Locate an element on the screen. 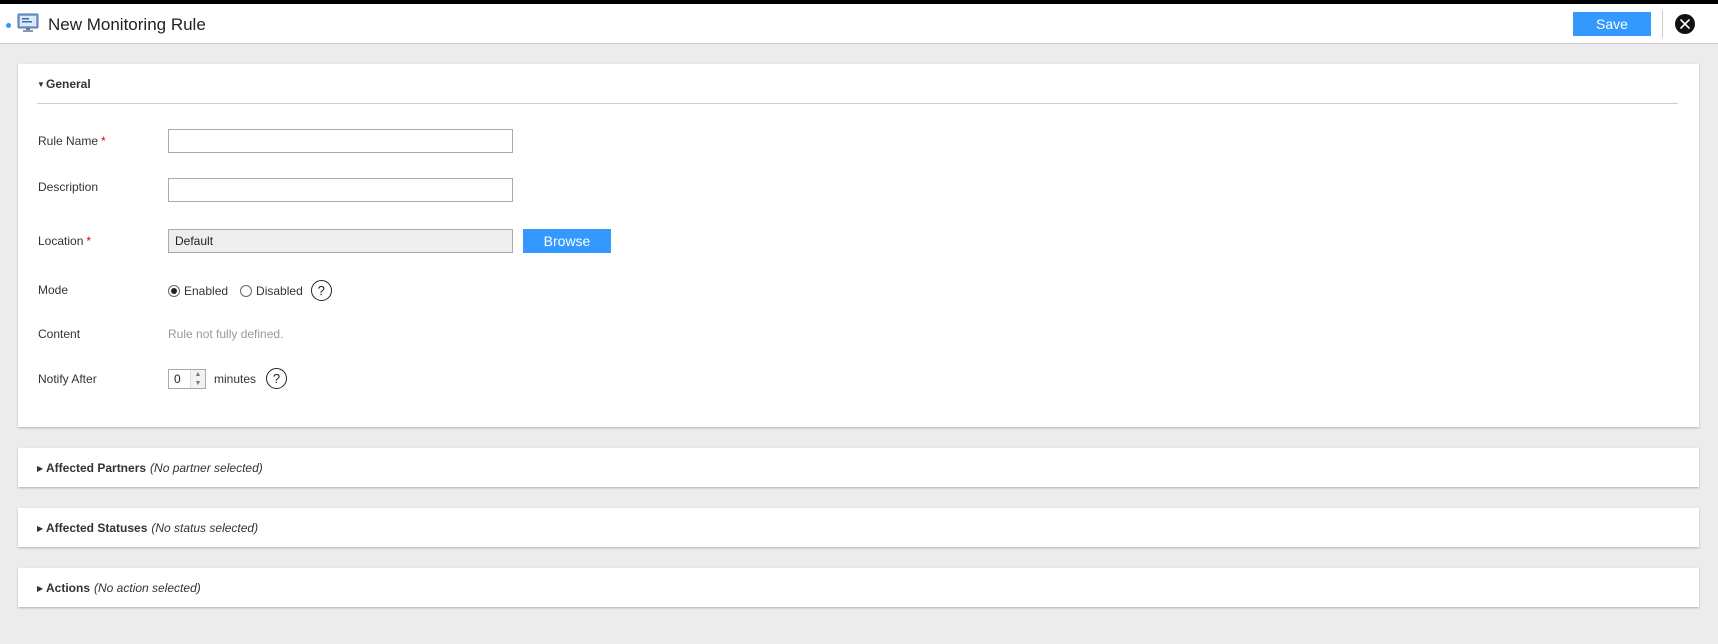  section-divider is located at coordinates (857, 103).